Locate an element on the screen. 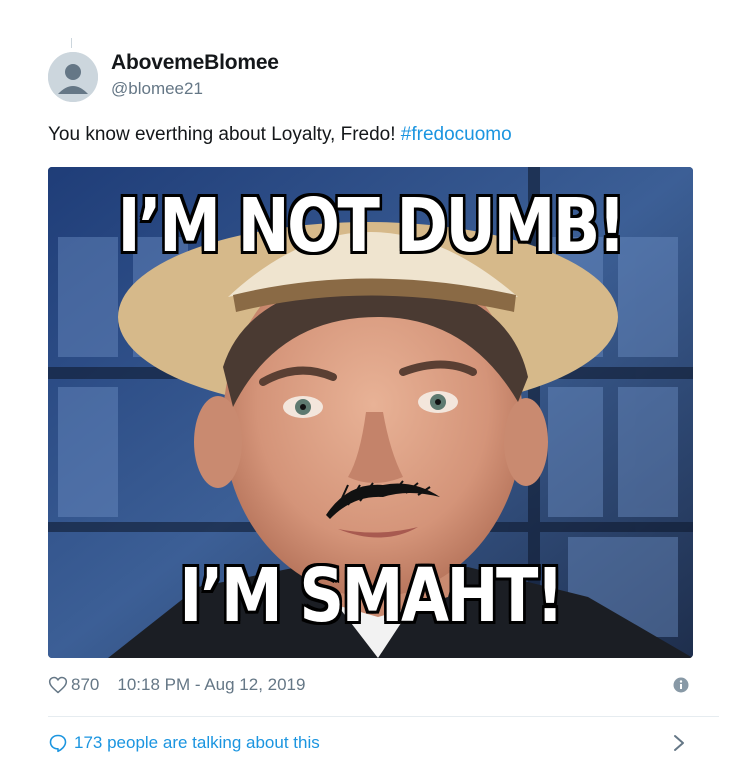 The width and height of the screenshot is (735, 783). default-avatar-icon is located at coordinates (73, 77).